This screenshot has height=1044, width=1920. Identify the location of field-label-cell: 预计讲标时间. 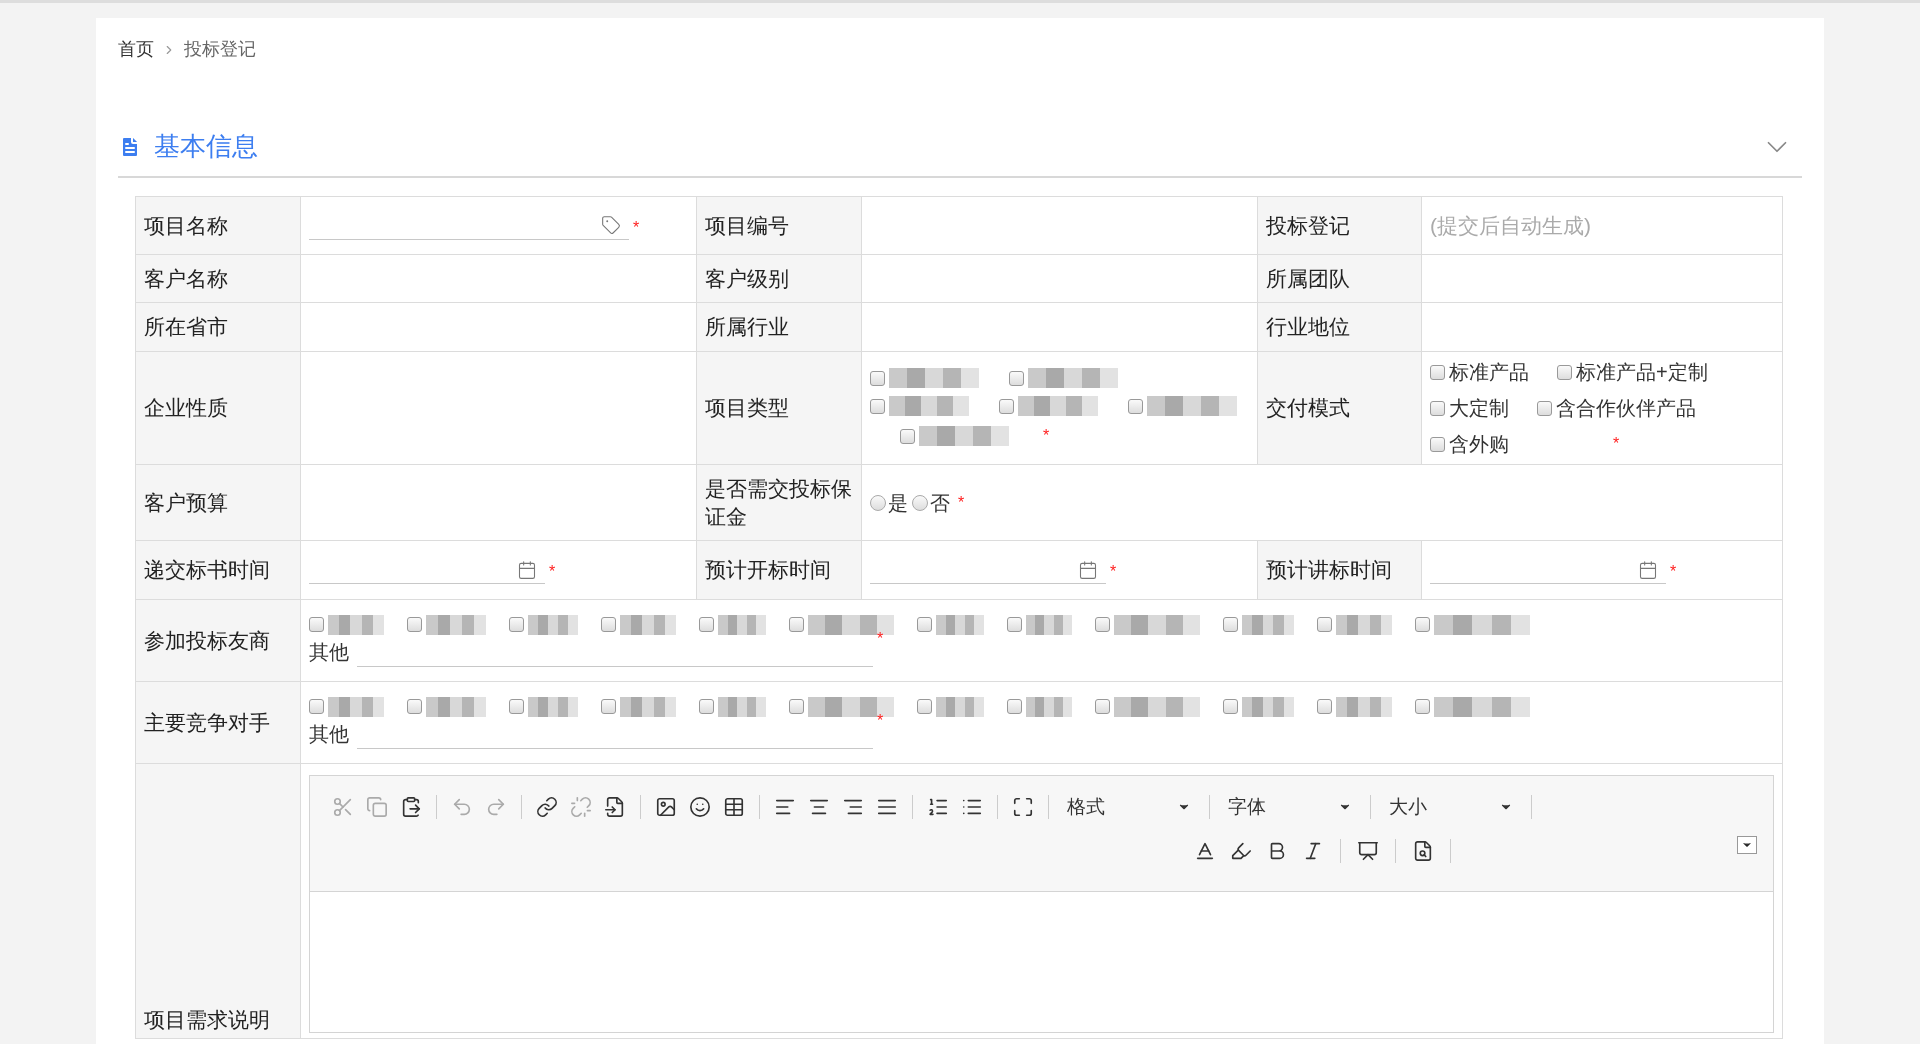
(1339, 570).